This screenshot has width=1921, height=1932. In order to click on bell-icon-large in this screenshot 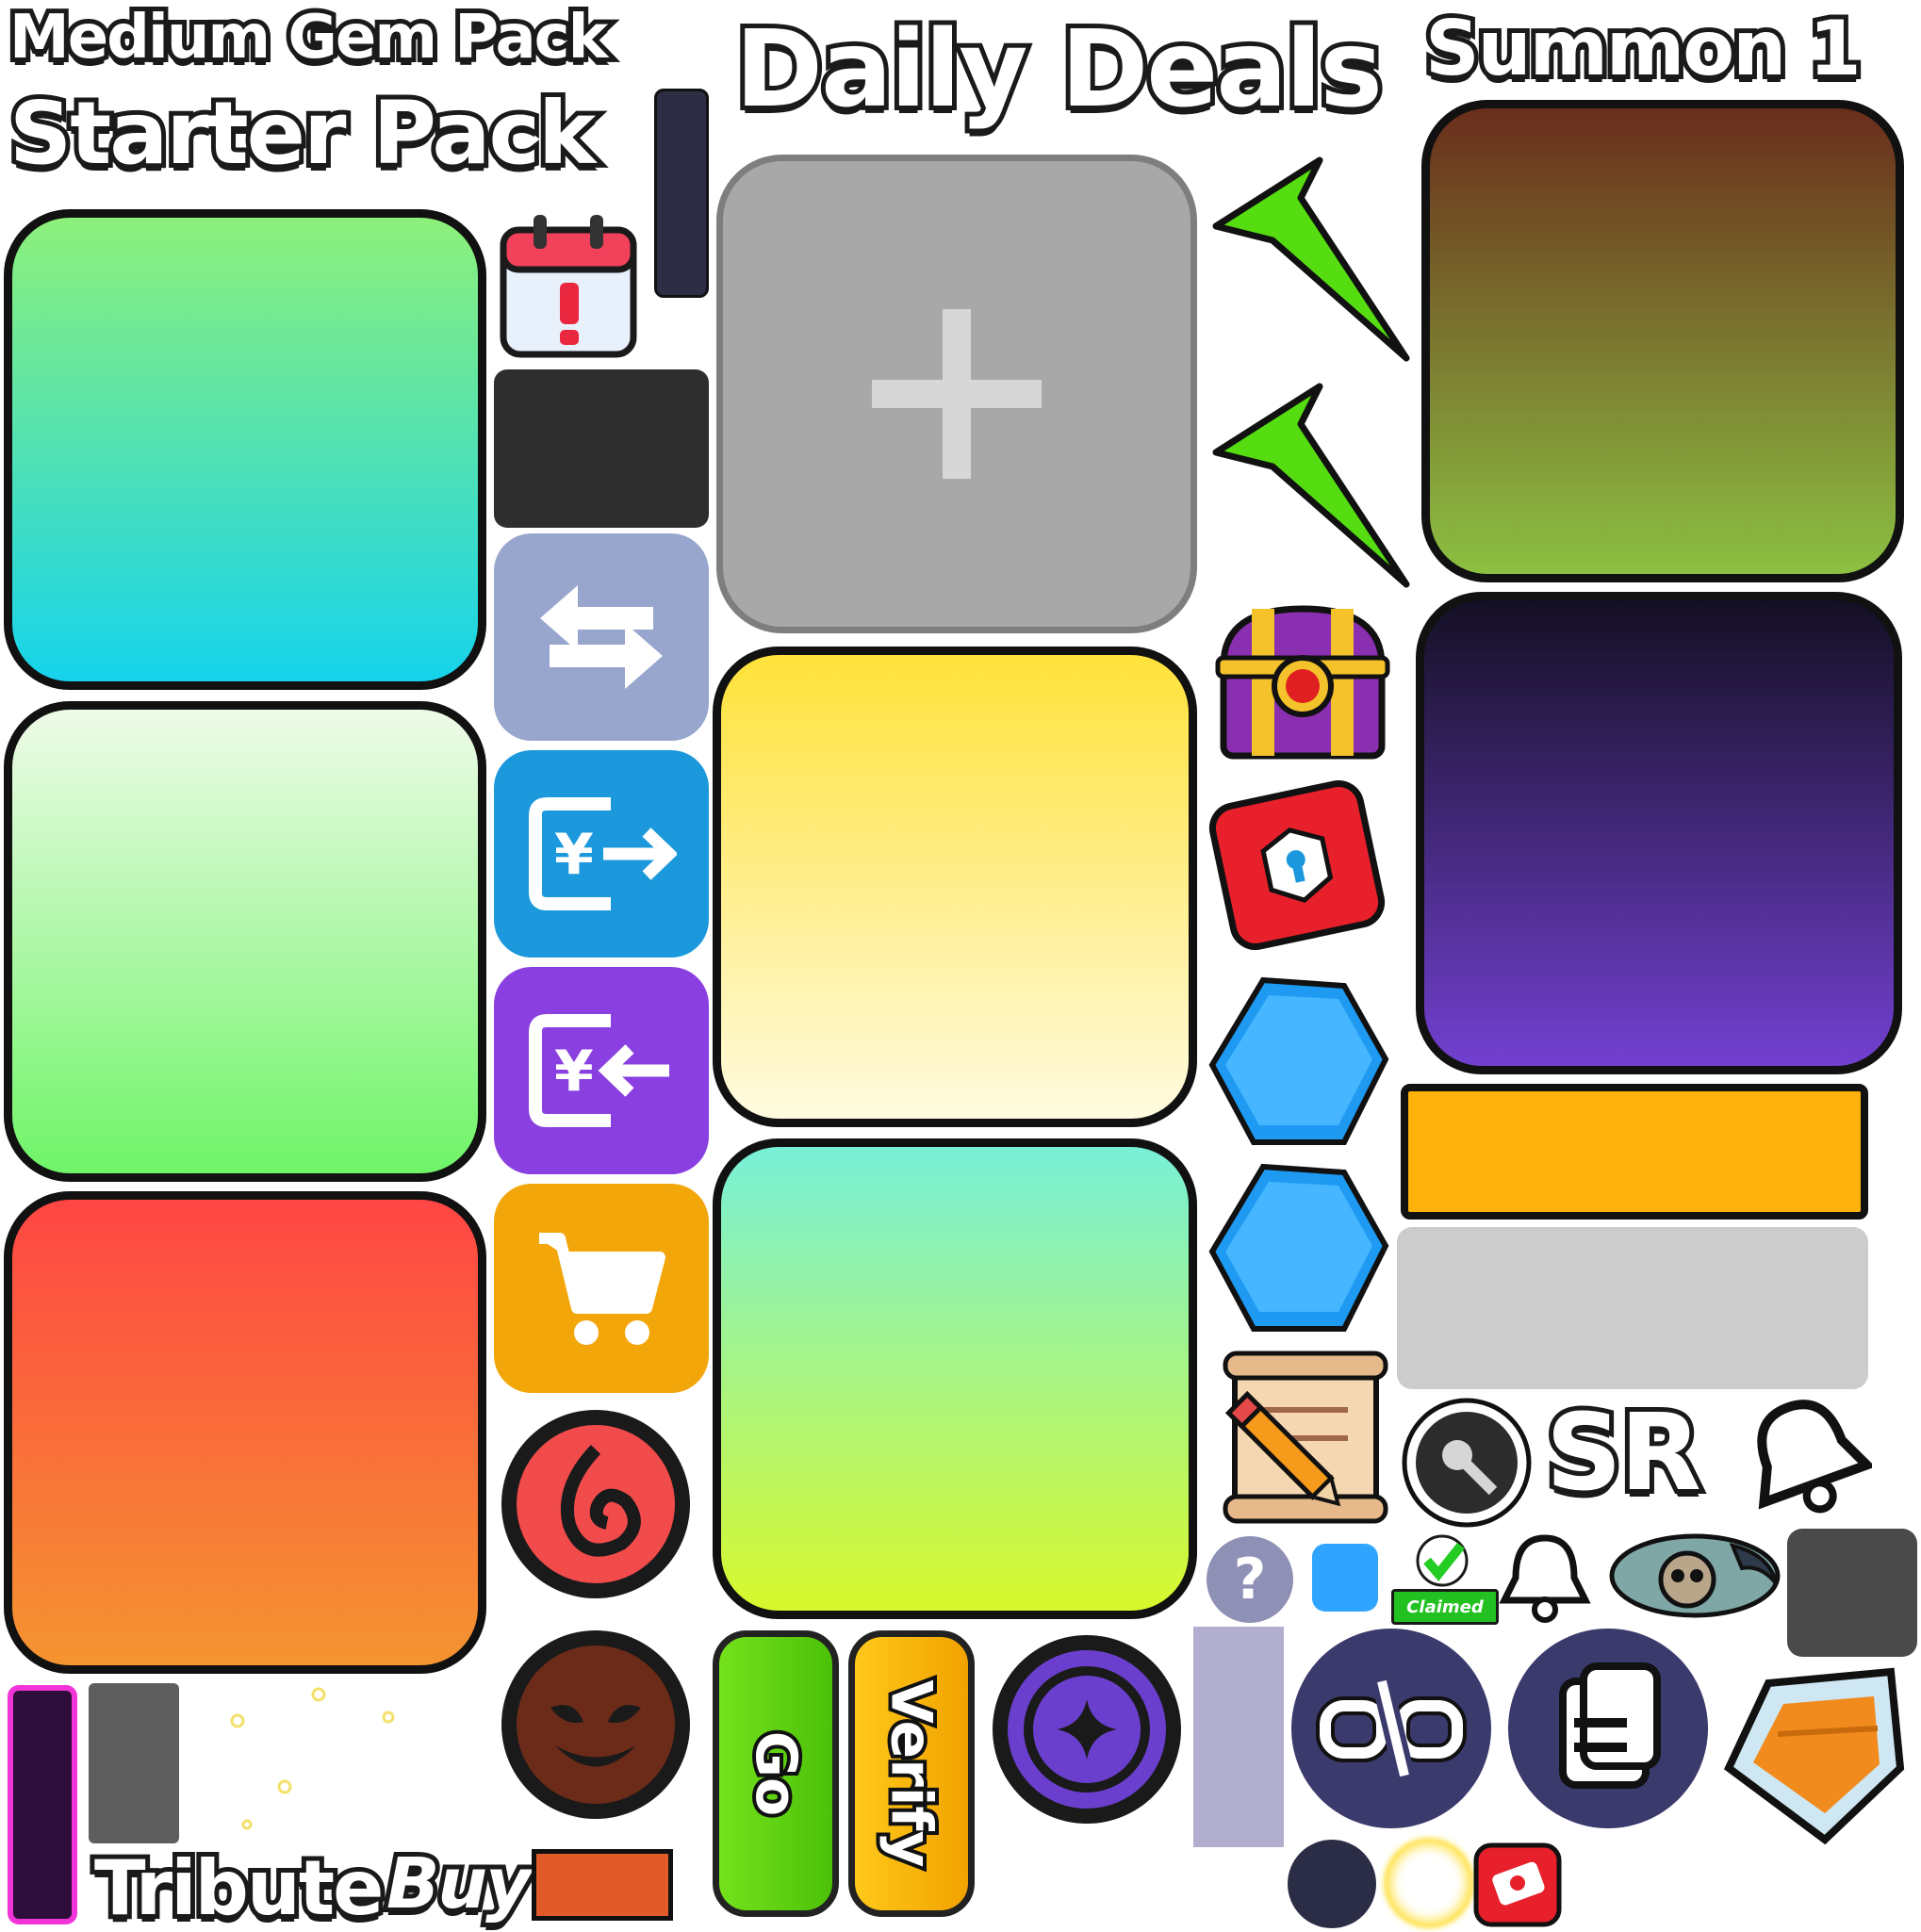, I will do `click(1808, 1458)`.